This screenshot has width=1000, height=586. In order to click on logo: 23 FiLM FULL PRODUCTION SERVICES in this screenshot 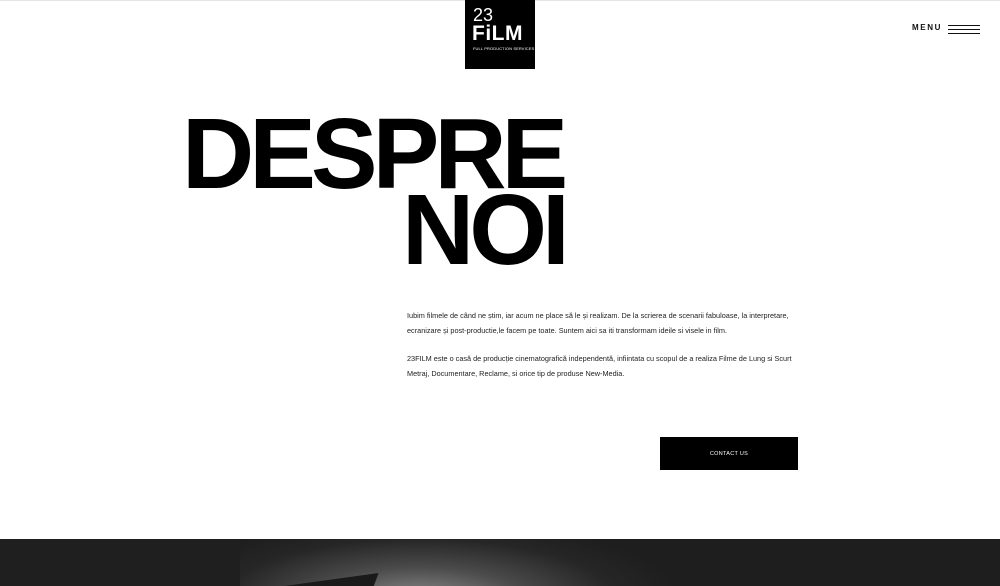, I will do `click(500, 34)`.